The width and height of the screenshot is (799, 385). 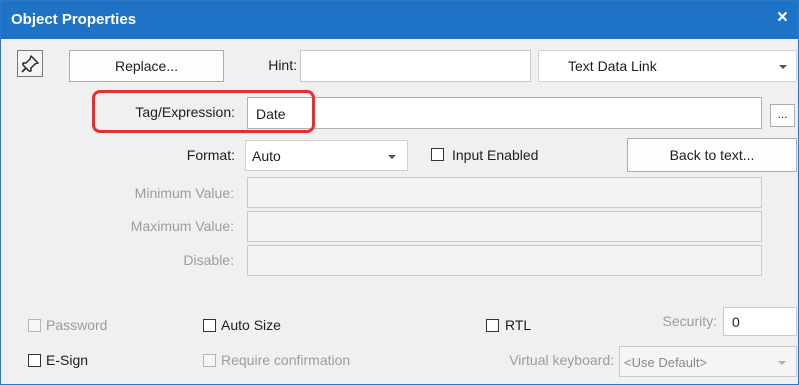 I want to click on require-confirmation-label: Require confirmation, so click(x=286, y=360).